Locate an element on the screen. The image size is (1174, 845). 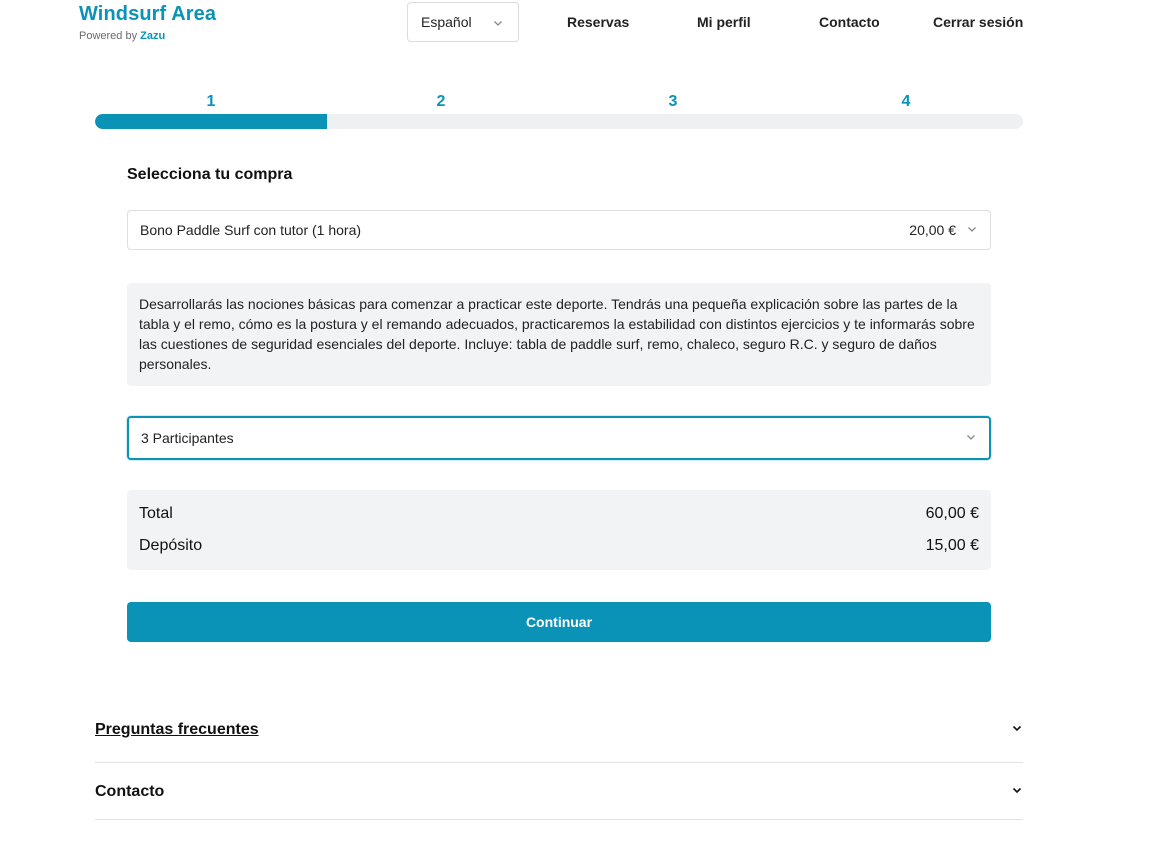
participants-value: 3 Participantes is located at coordinates (187, 438).